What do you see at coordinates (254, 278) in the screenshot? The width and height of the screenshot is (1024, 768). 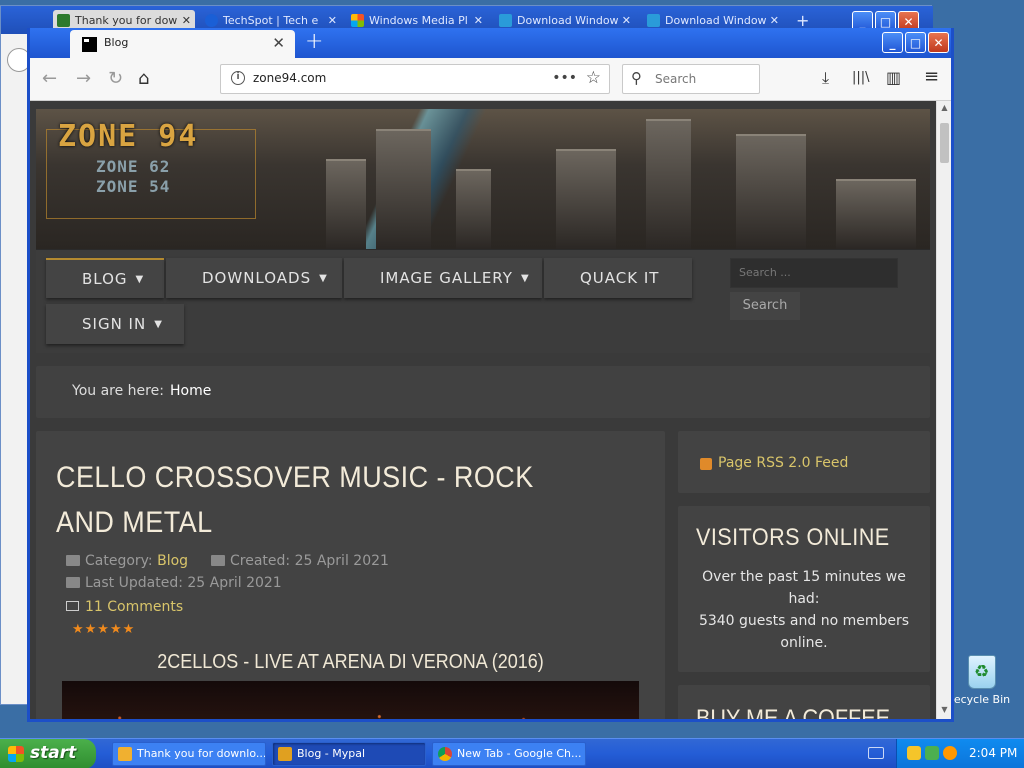 I see `menu-item-downloads: DOWNLOADS ▼` at bounding box center [254, 278].